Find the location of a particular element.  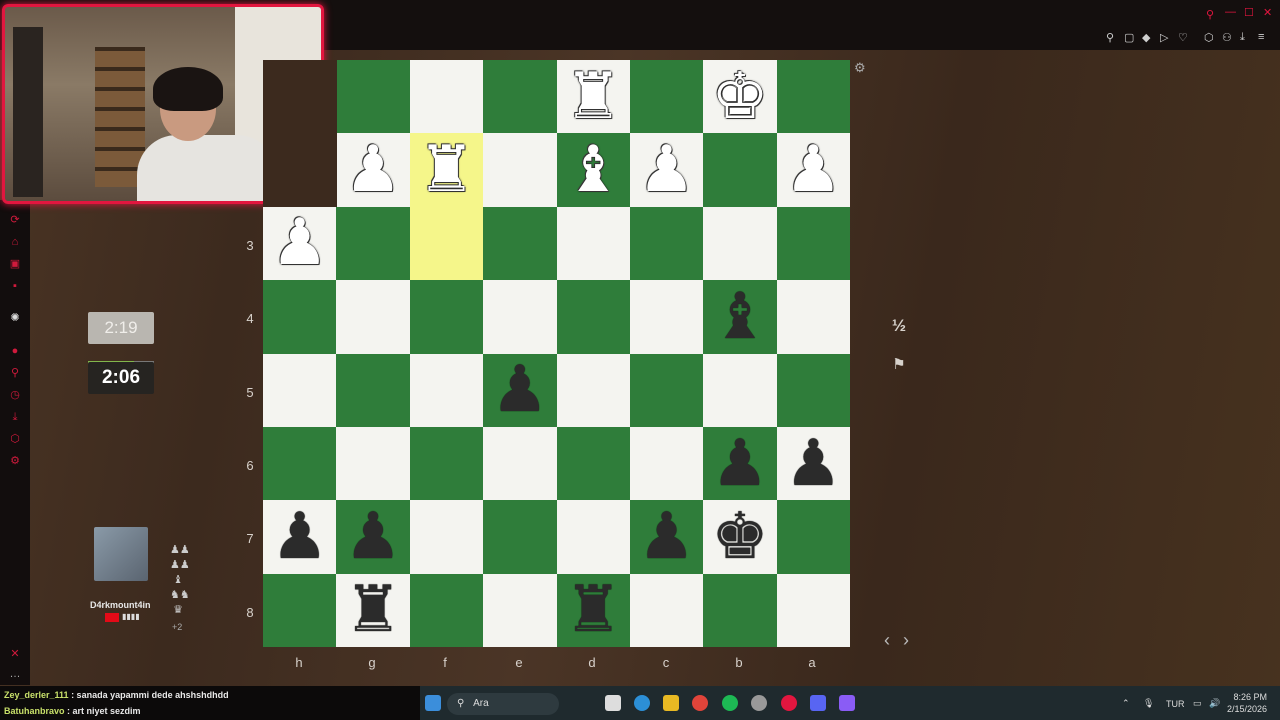

black-rook-icon: ♜ is located at coordinates (593, 610).